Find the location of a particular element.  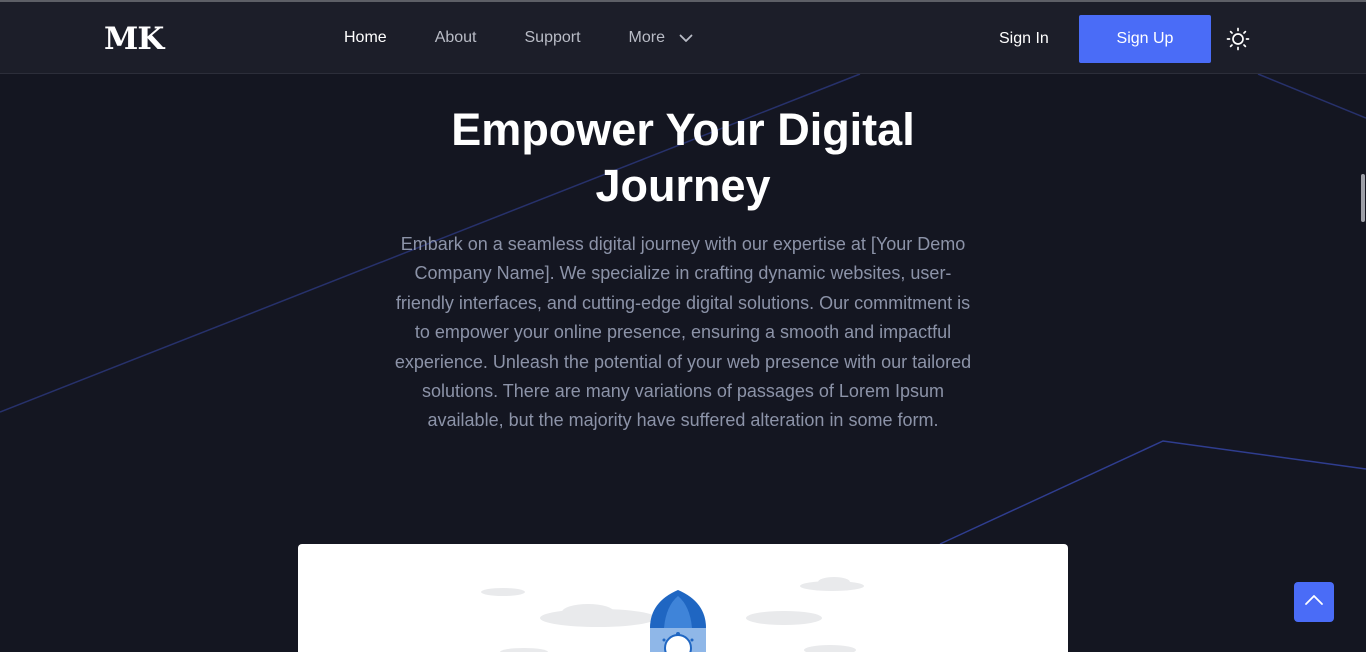

hero-illustration-card is located at coordinates (683, 598).